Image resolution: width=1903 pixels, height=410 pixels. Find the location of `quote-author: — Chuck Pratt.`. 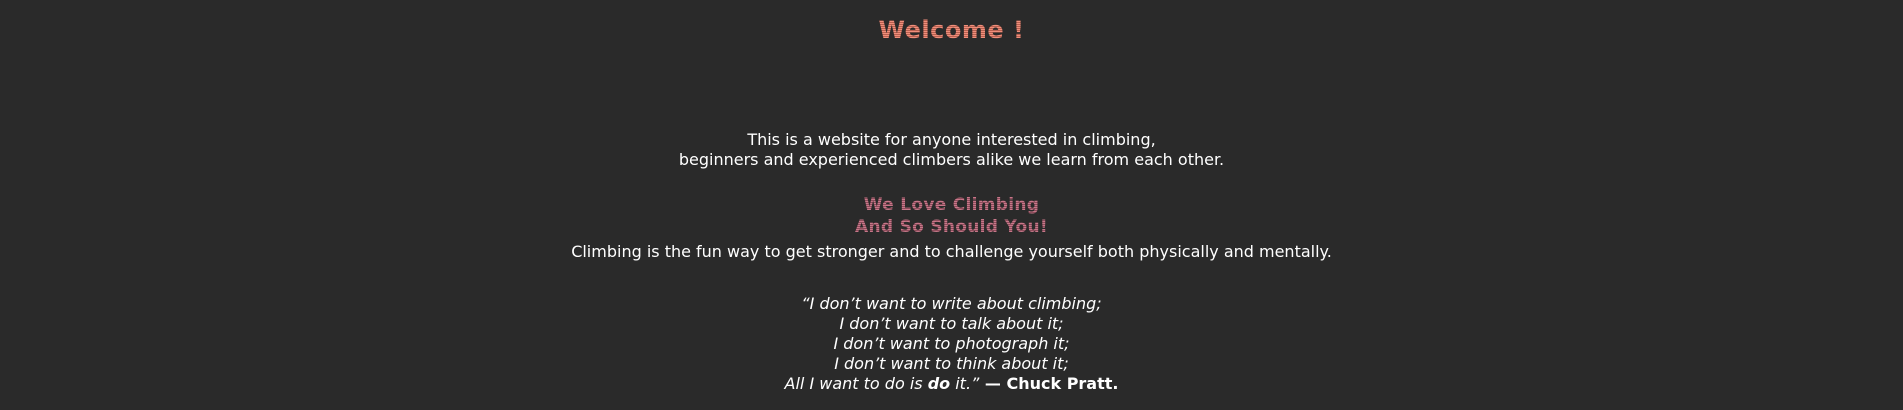

quote-author: — Chuck Pratt. is located at coordinates (1049, 383).